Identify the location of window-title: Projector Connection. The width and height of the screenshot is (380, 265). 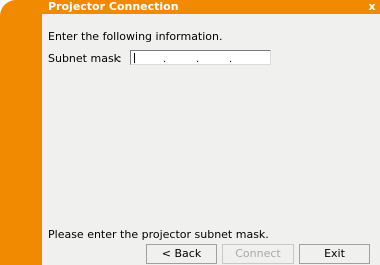
(113, 6).